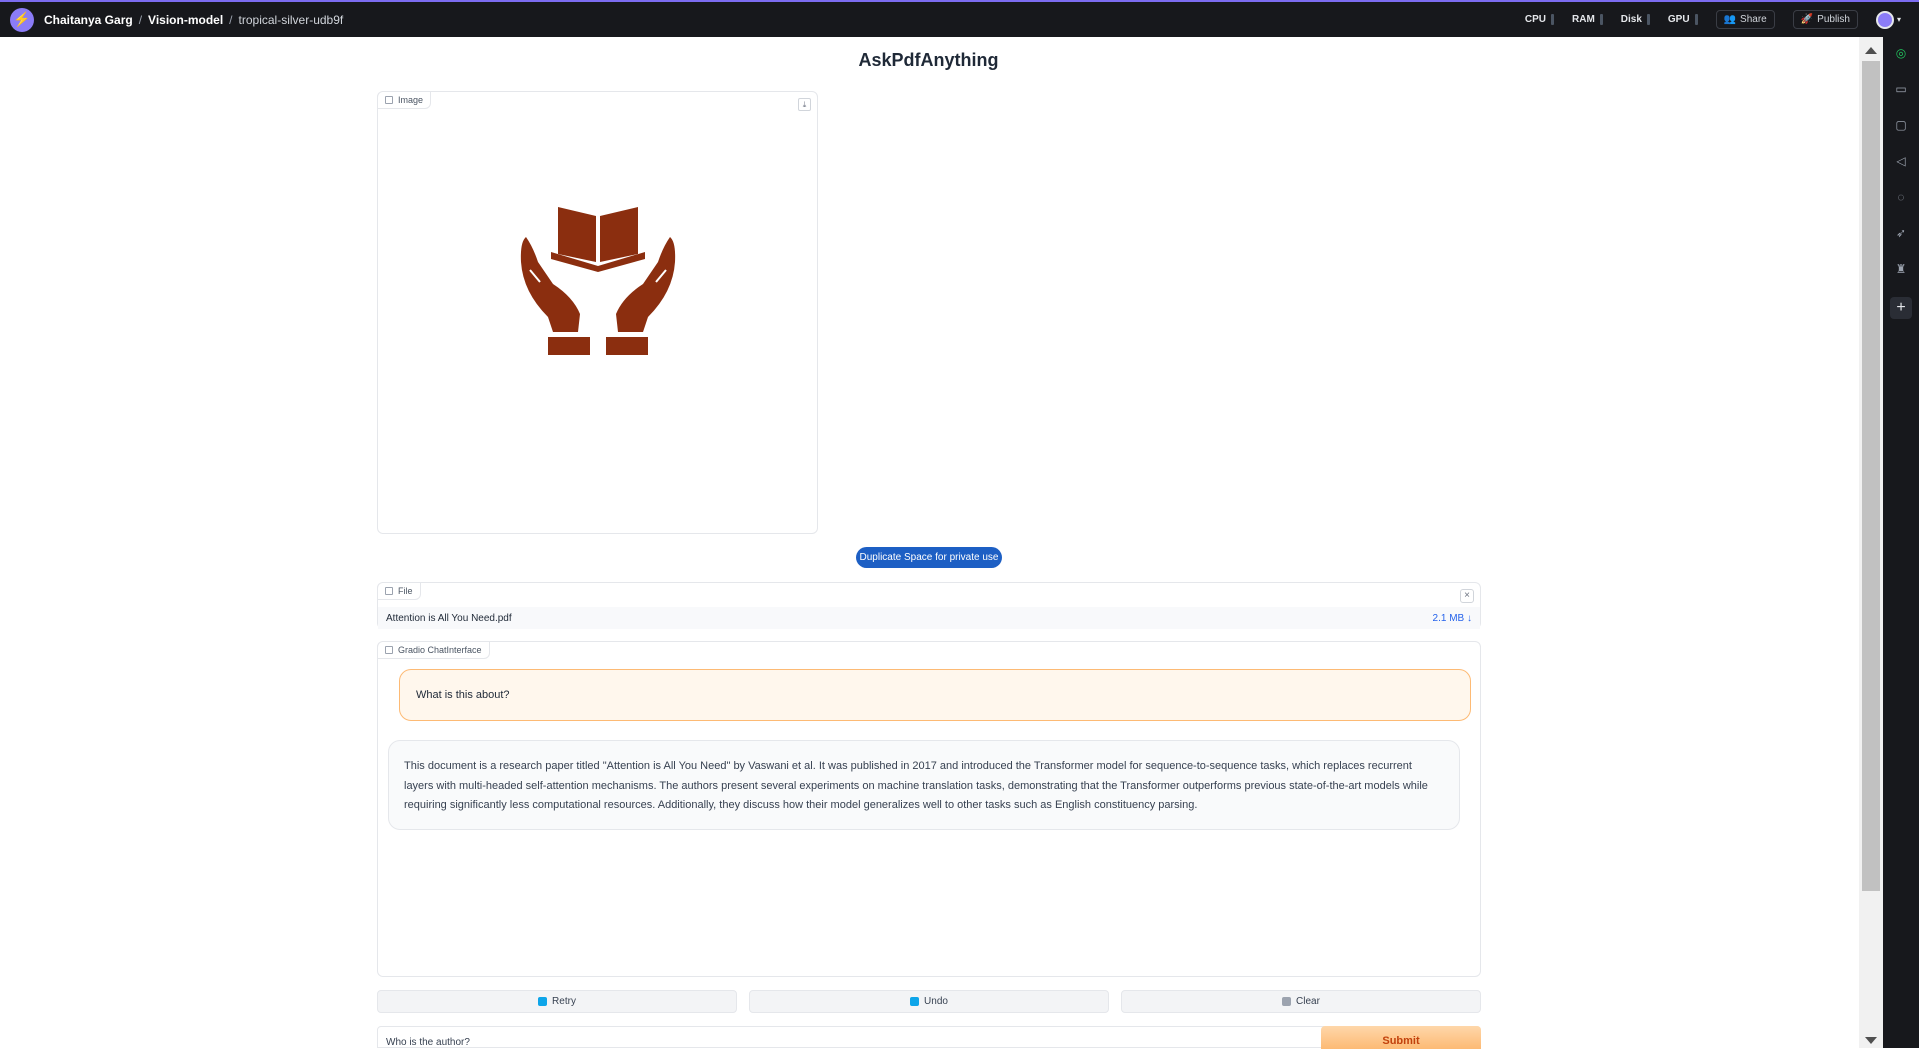  What do you see at coordinates (1753, 19) in the screenshot?
I see `share-label: Share` at bounding box center [1753, 19].